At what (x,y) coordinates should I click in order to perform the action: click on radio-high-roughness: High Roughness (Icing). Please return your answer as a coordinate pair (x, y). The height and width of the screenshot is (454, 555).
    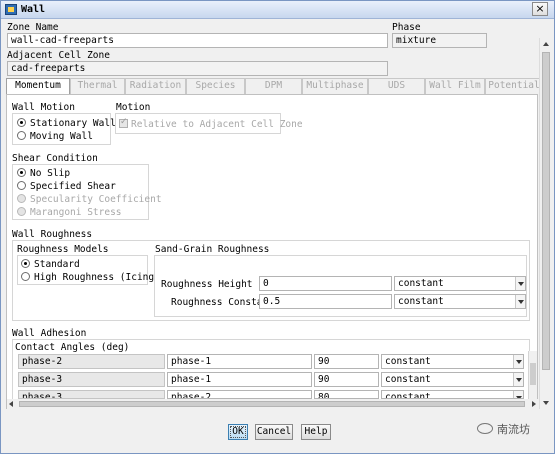
    Looking at the image, I should click on (90, 277).